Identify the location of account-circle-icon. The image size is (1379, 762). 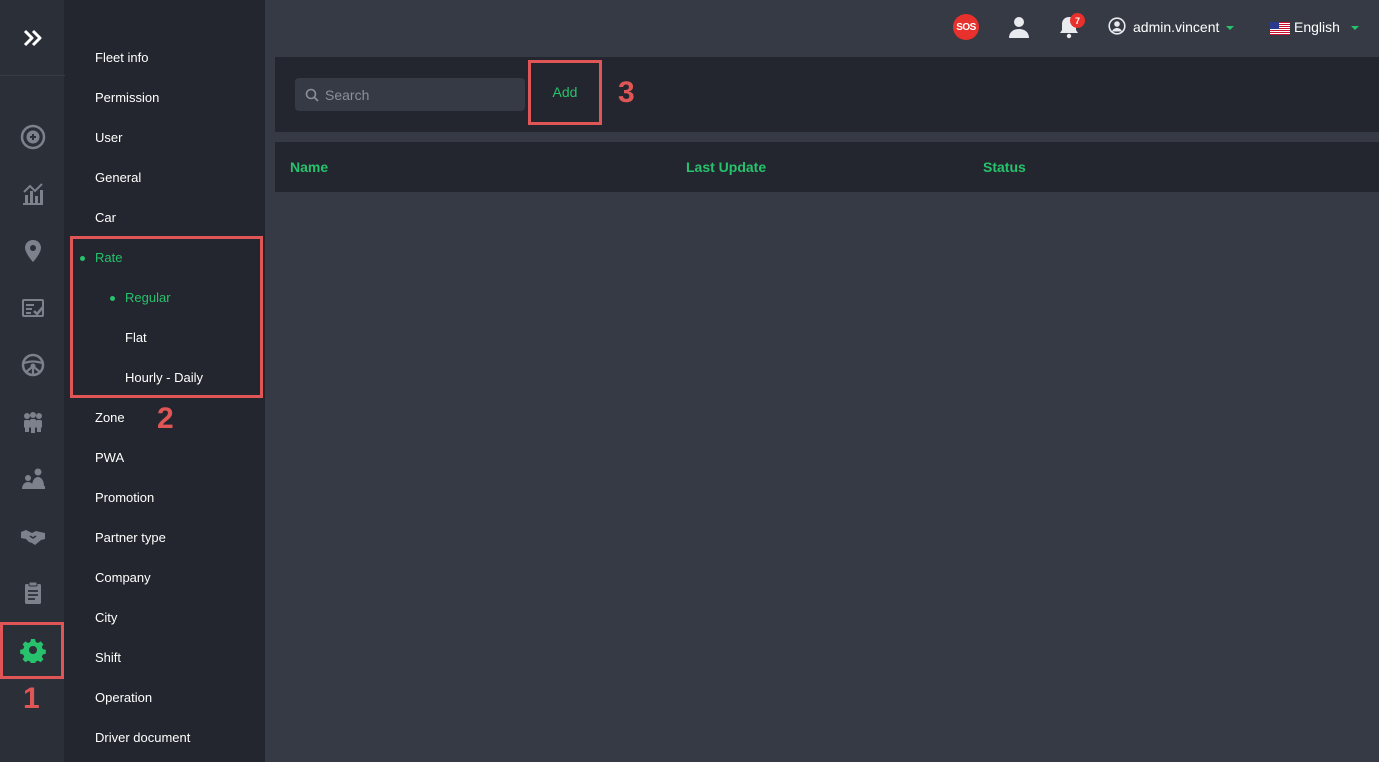
(1117, 26).